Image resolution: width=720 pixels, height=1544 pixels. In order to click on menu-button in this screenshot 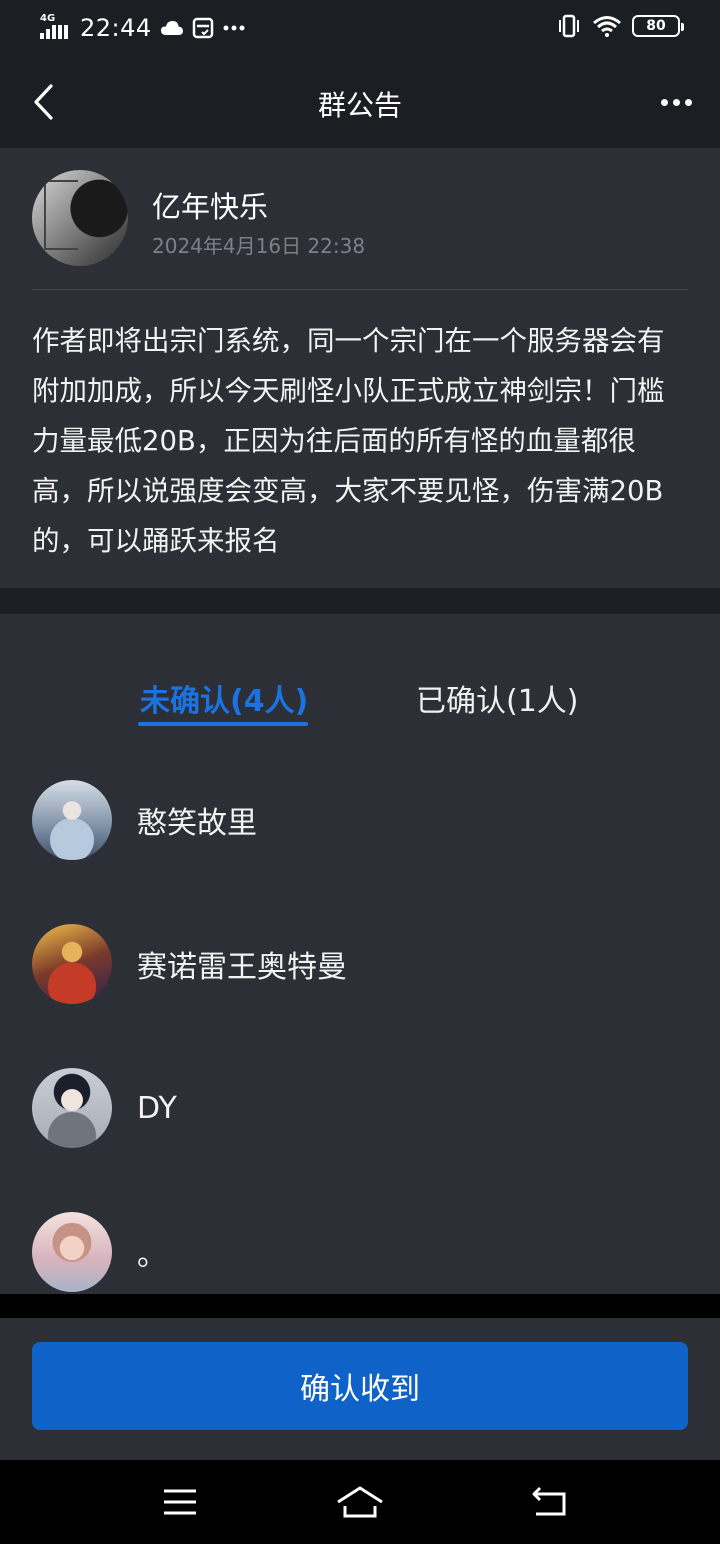, I will do `click(180, 1502)`.